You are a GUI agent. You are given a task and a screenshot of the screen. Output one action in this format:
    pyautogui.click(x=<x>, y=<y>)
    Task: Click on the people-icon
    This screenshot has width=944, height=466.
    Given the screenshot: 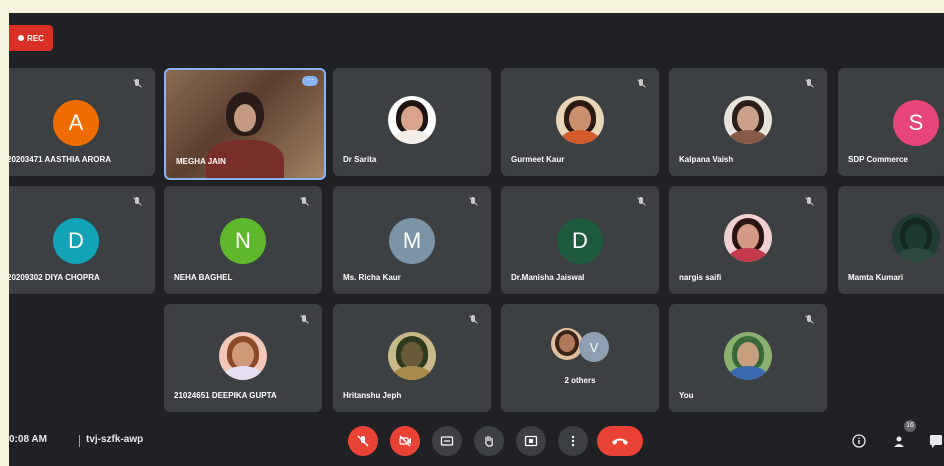 What is the action you would take?
    pyautogui.click(x=900, y=441)
    